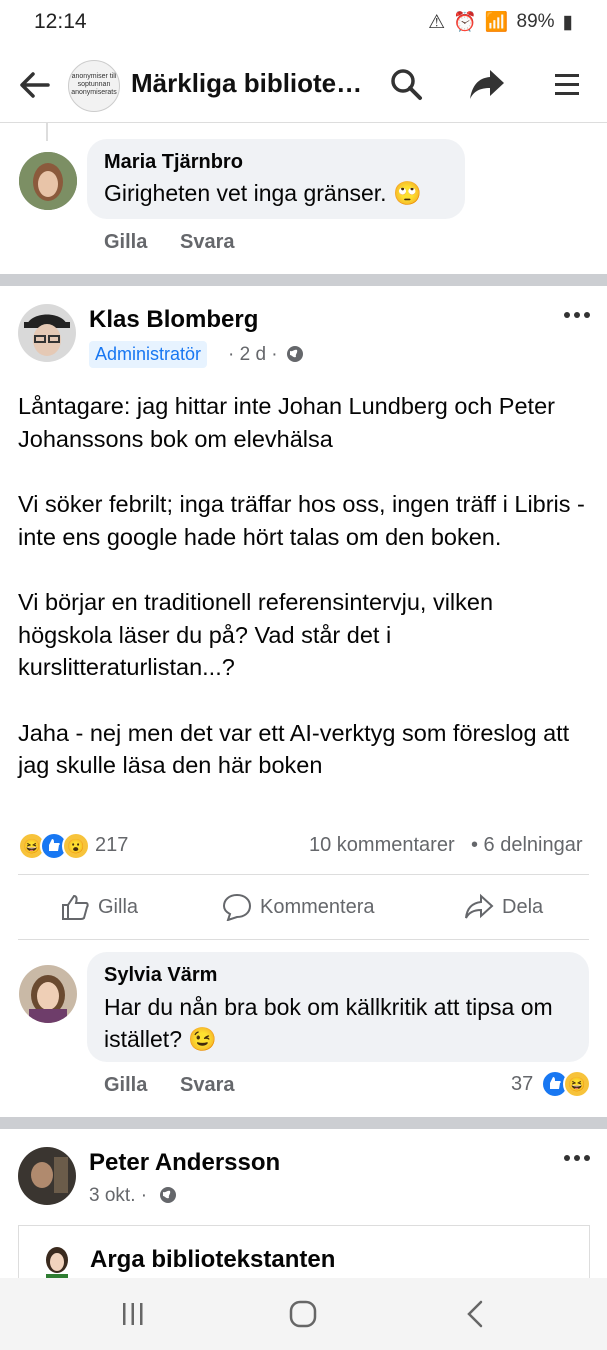 The height and width of the screenshot is (1350, 607). I want to click on share-button: Dela, so click(503, 907).